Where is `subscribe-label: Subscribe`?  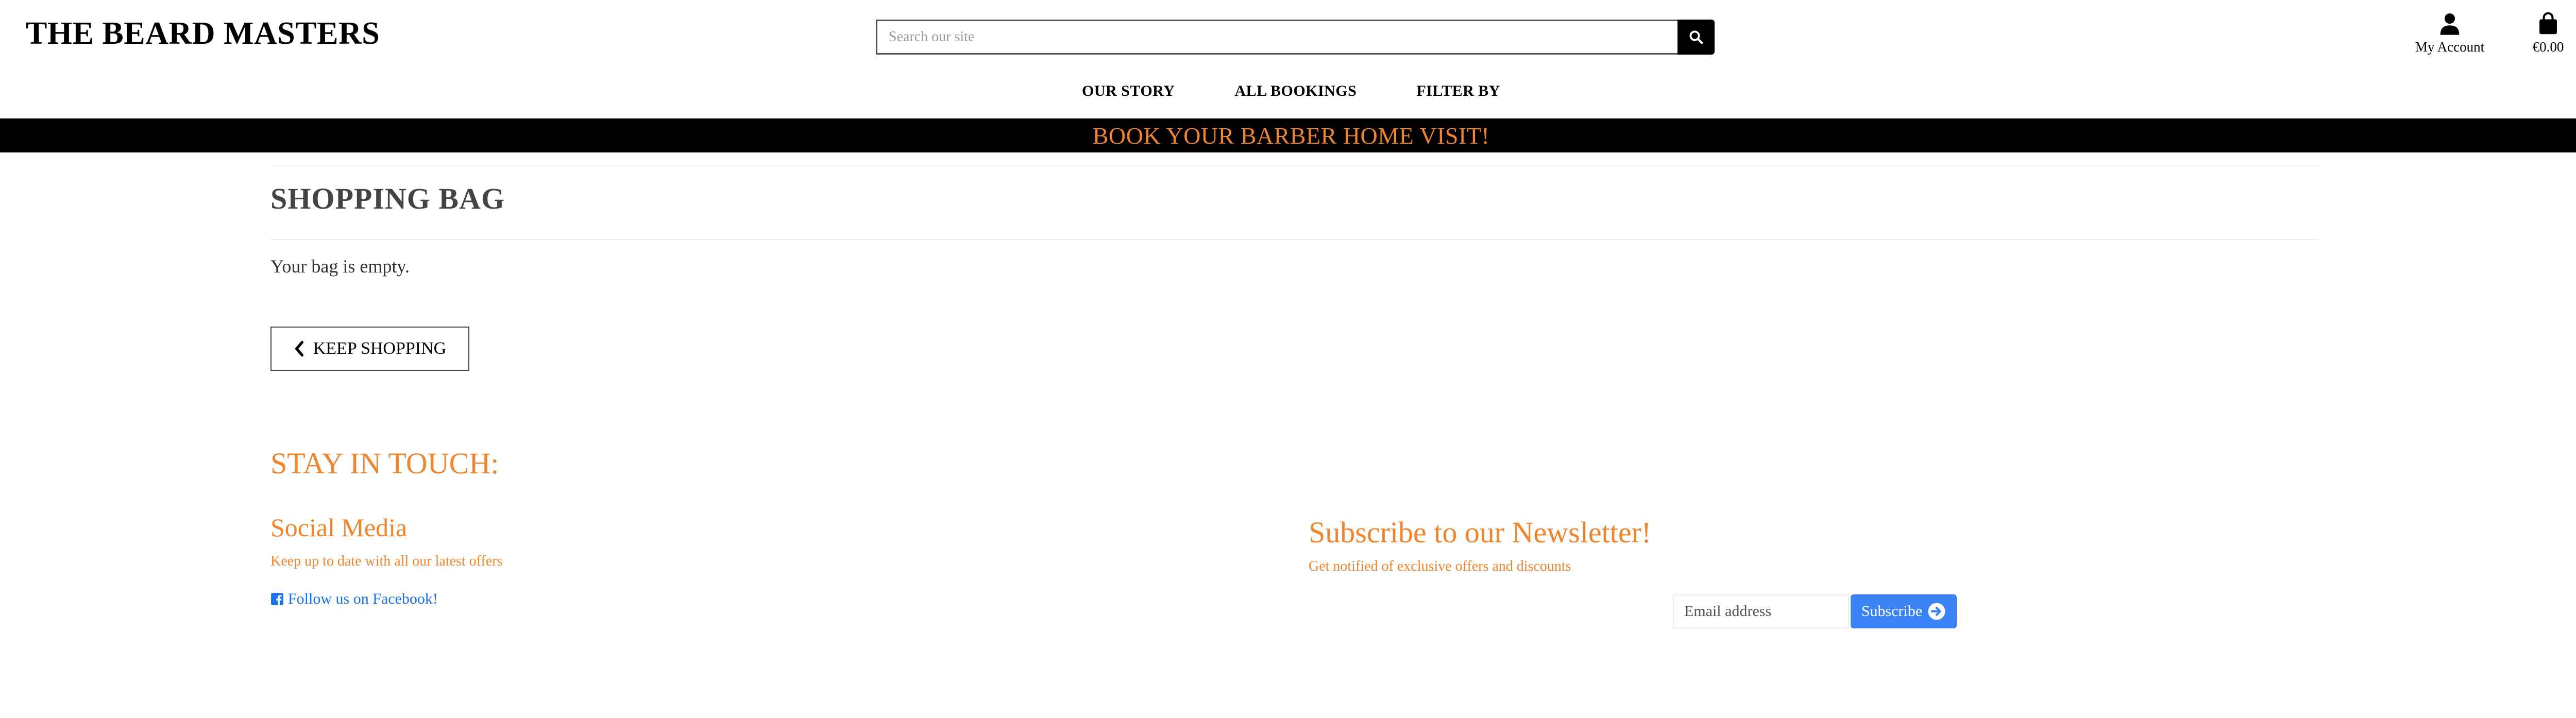
subscribe-label: Subscribe is located at coordinates (1892, 611).